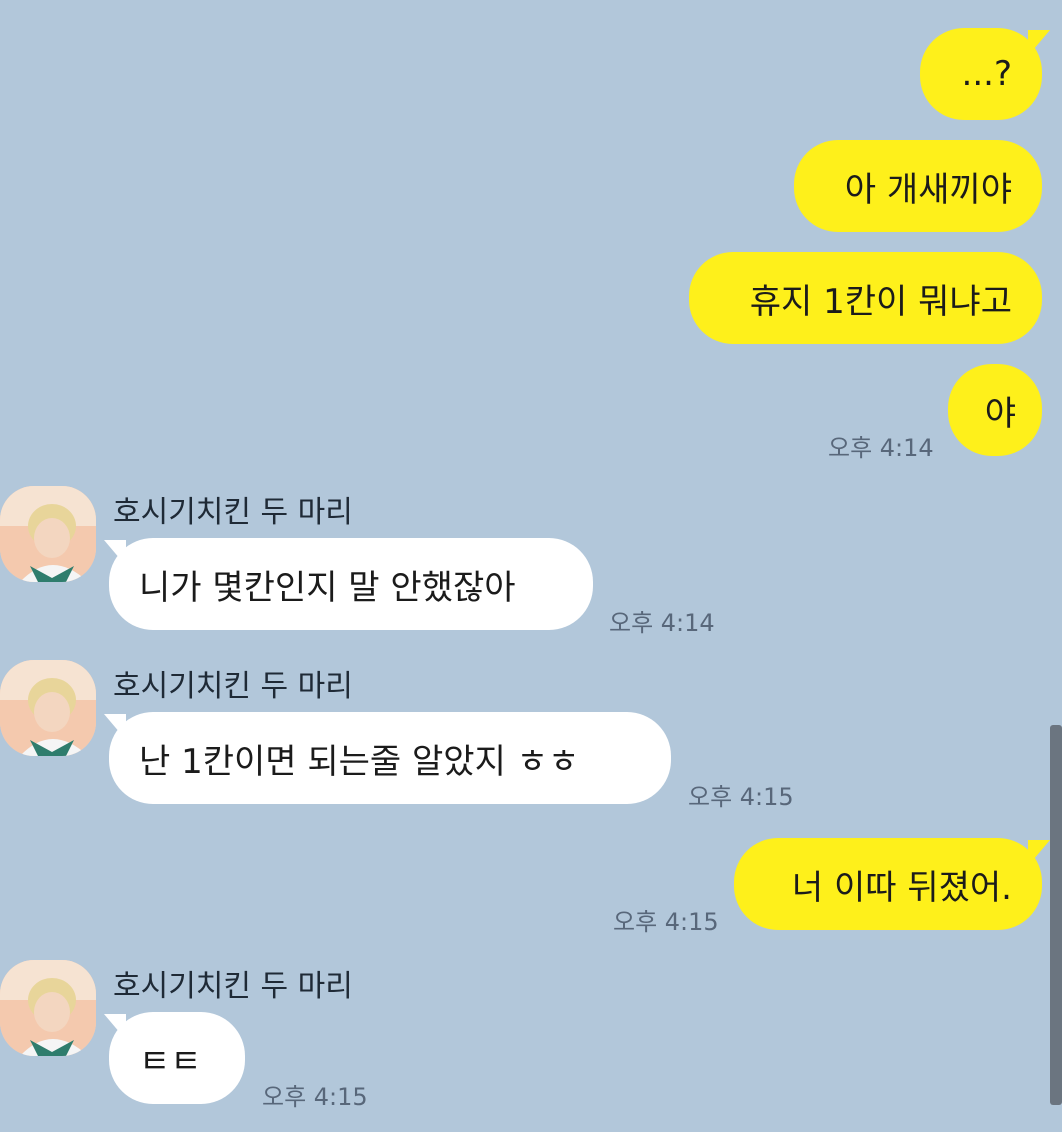 The image size is (1062, 1132). Describe the element at coordinates (1000, 413) in the screenshot. I see `message-text: 야` at that location.